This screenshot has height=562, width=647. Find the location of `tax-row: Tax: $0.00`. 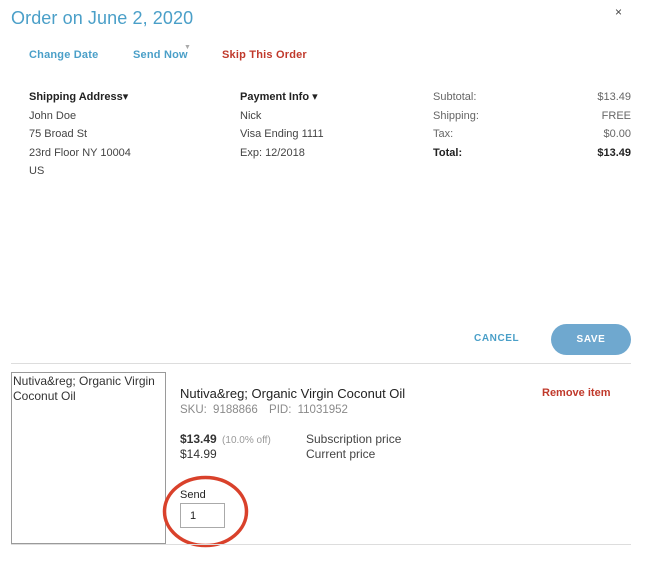

tax-row: Tax: $0.00 is located at coordinates (532, 134).